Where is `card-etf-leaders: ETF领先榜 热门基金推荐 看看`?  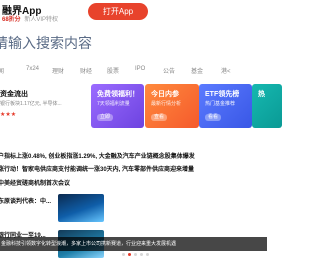 card-etf-leaders: ETF领先榜 热门基金推荐 看看 is located at coordinates (225, 106).